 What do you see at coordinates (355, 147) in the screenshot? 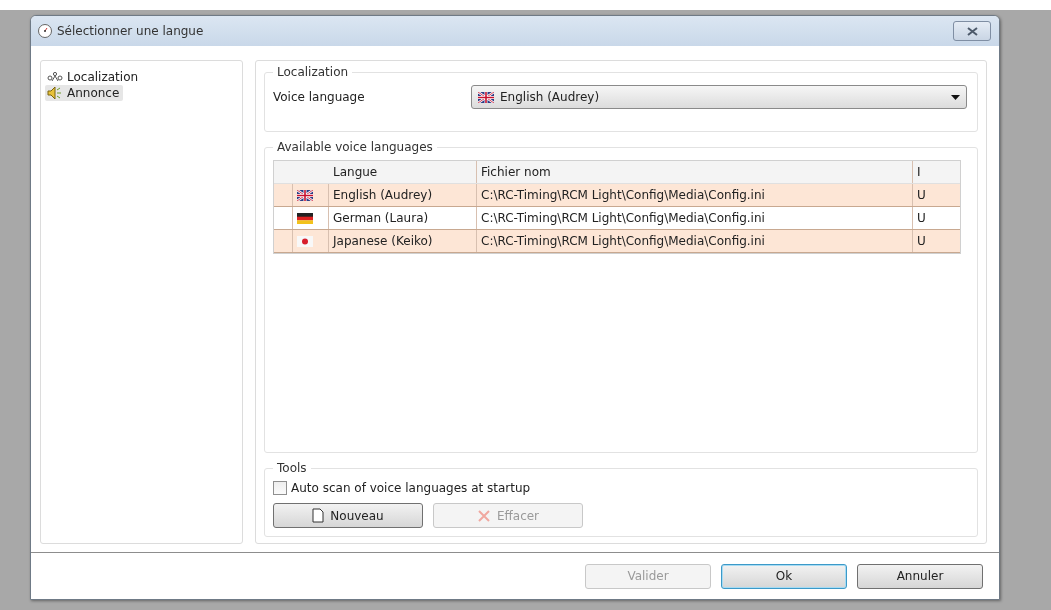
I see `group-title: Available voice languages` at bounding box center [355, 147].